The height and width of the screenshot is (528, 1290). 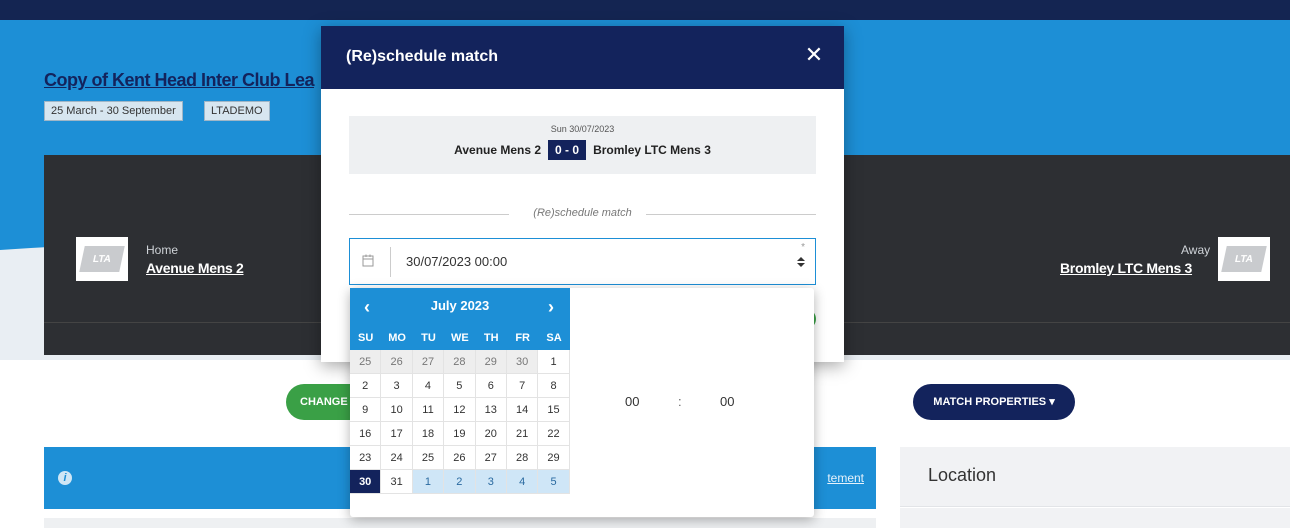 What do you see at coordinates (390, 262) in the screenshot?
I see `input-divider` at bounding box center [390, 262].